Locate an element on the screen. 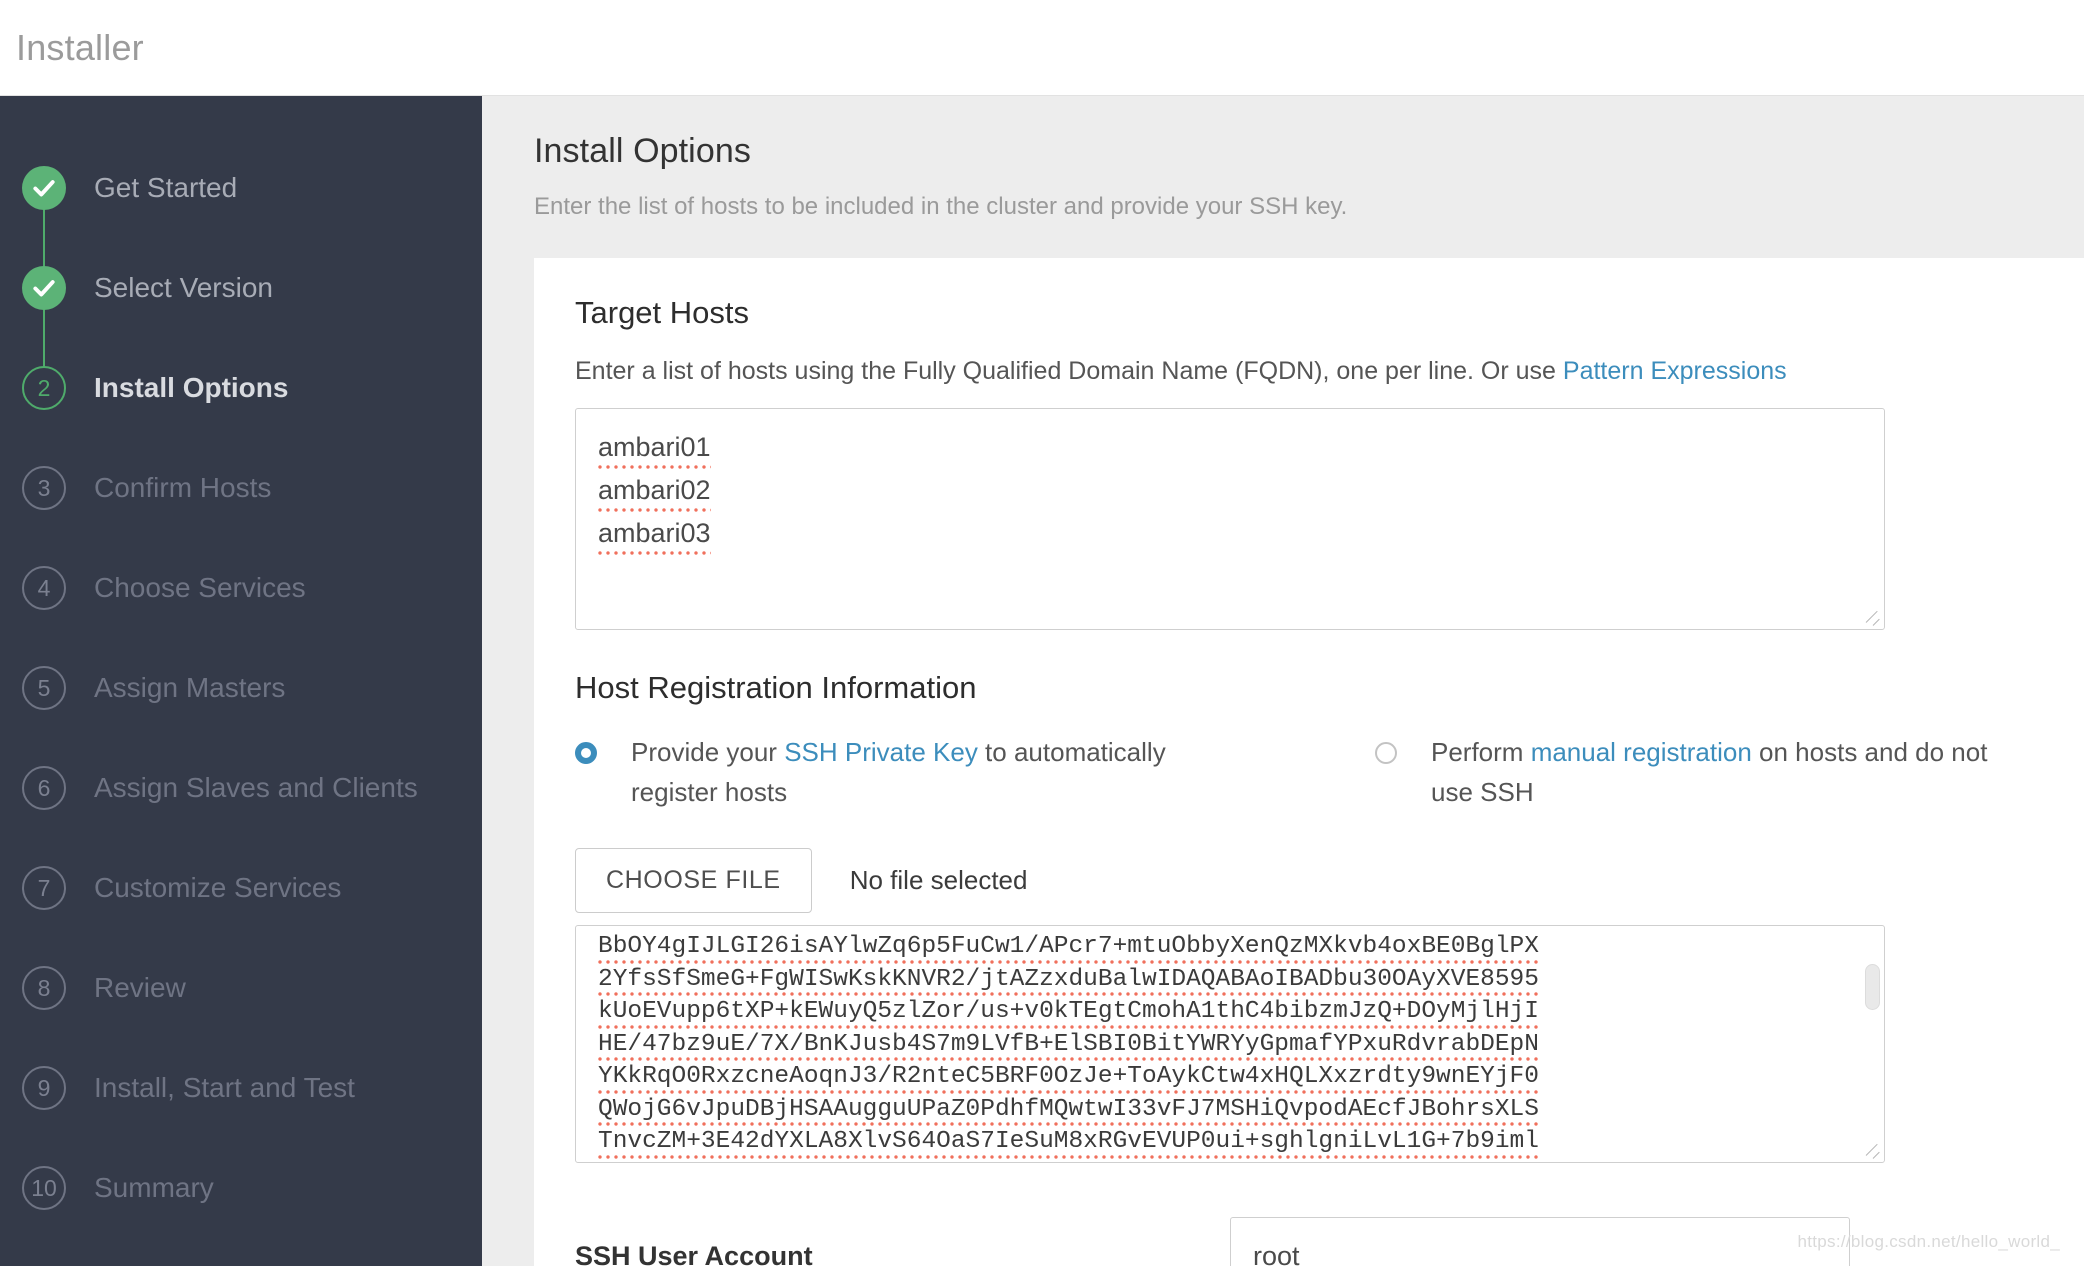 Image resolution: width=2084 pixels, height=1266 pixels. sidebar-step-label: Assign Masters is located at coordinates (190, 687).